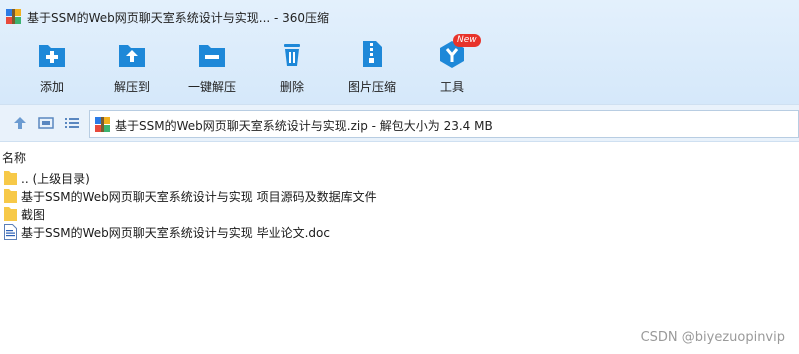 The image size is (799, 354). I want to click on file-name: 基于SSM的Web网页聊天室系统设计与实现 毕业论文.doc, so click(175, 233).